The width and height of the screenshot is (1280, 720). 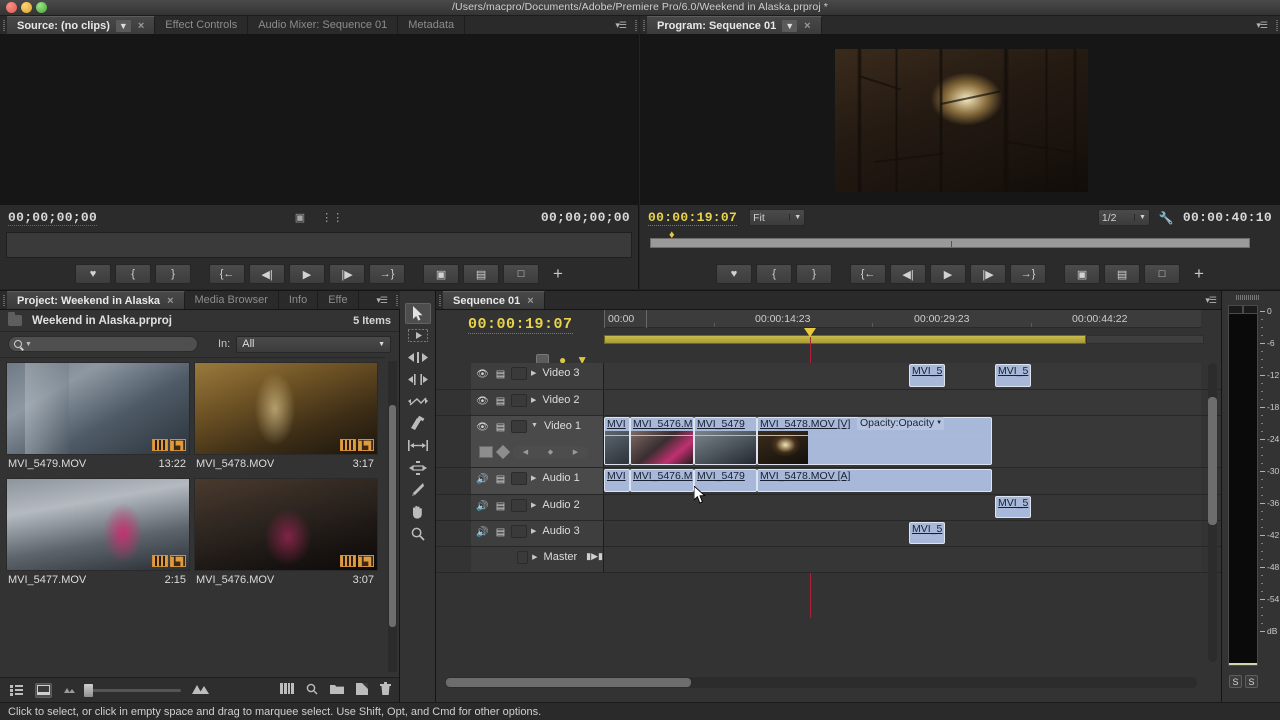 I want to click on source-monitor-stage, so click(x=319, y=120).